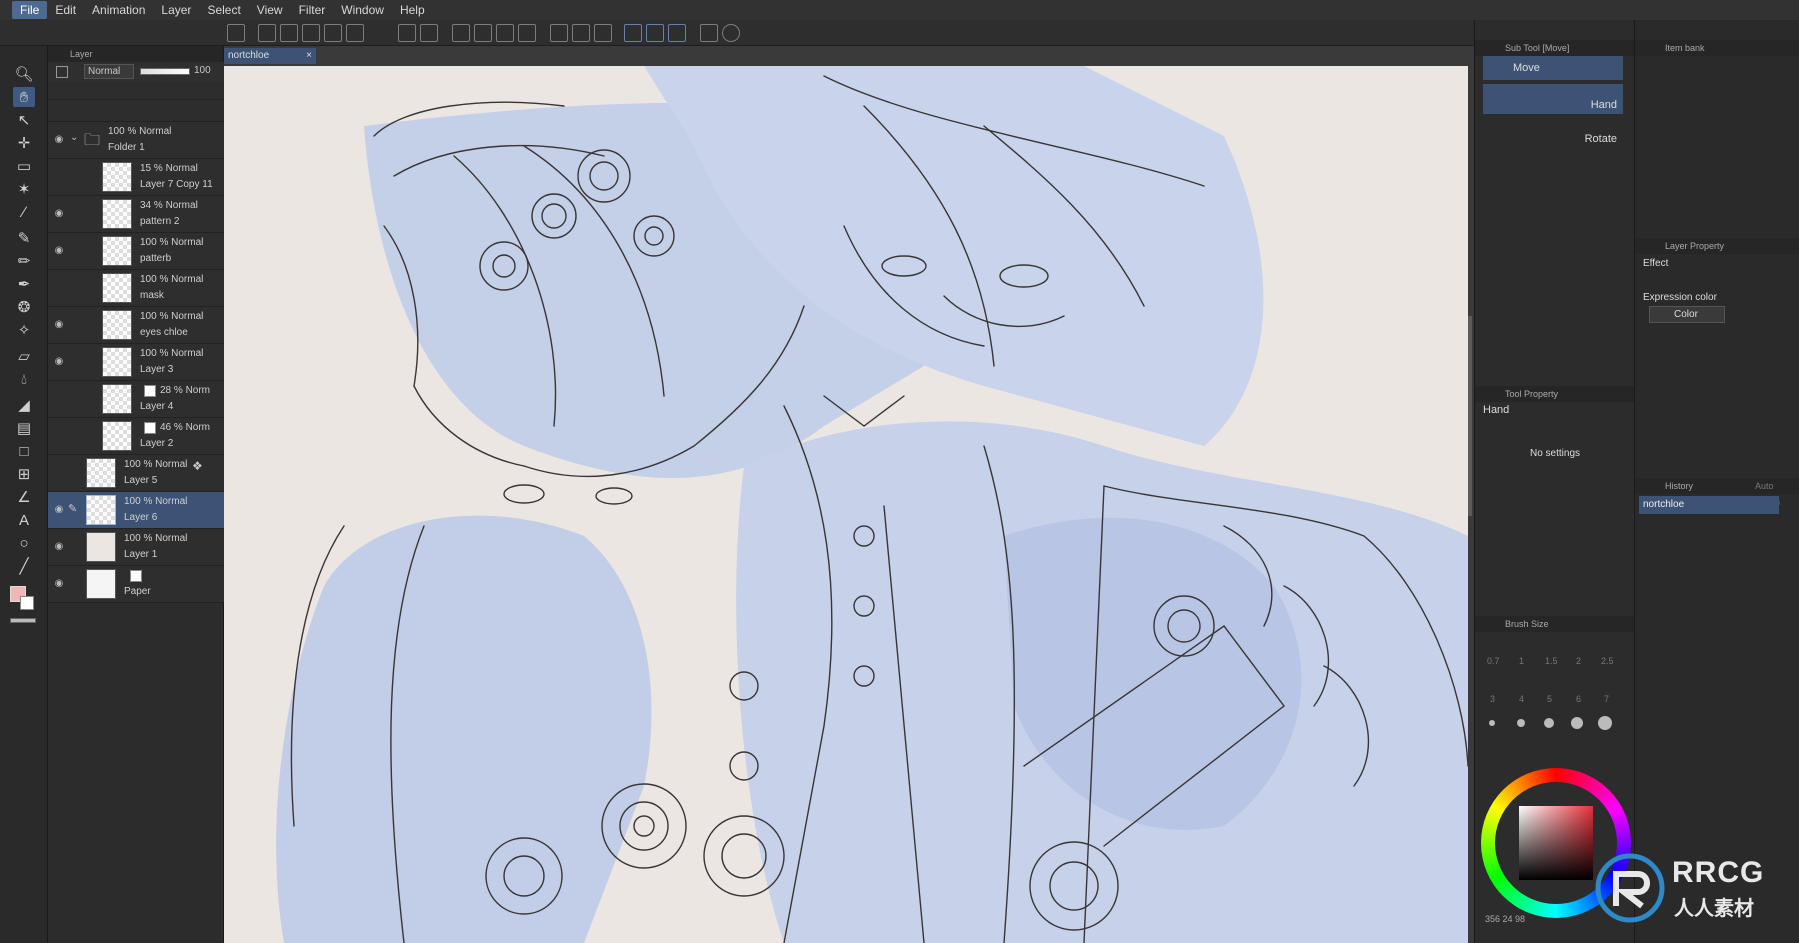 This screenshot has height=943, width=1799. I want to click on layer-panel-tab: Layer, so click(135, 54).